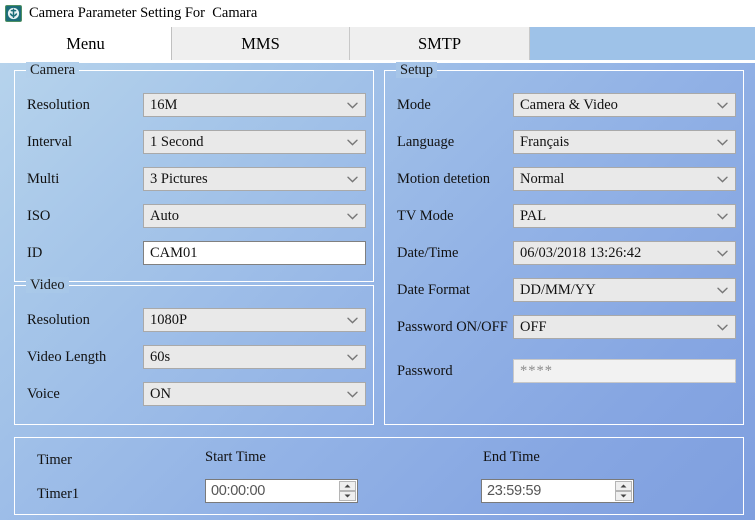 This screenshot has height=520, width=755. I want to click on combo-video-voice: ON, so click(254, 394).